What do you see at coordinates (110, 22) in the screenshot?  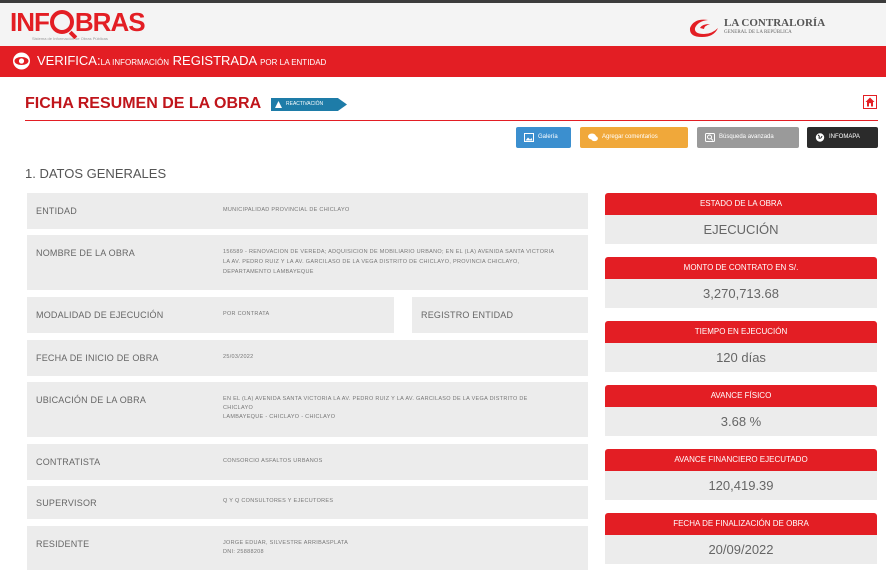 I see `logo-text-right: BRAS` at bounding box center [110, 22].